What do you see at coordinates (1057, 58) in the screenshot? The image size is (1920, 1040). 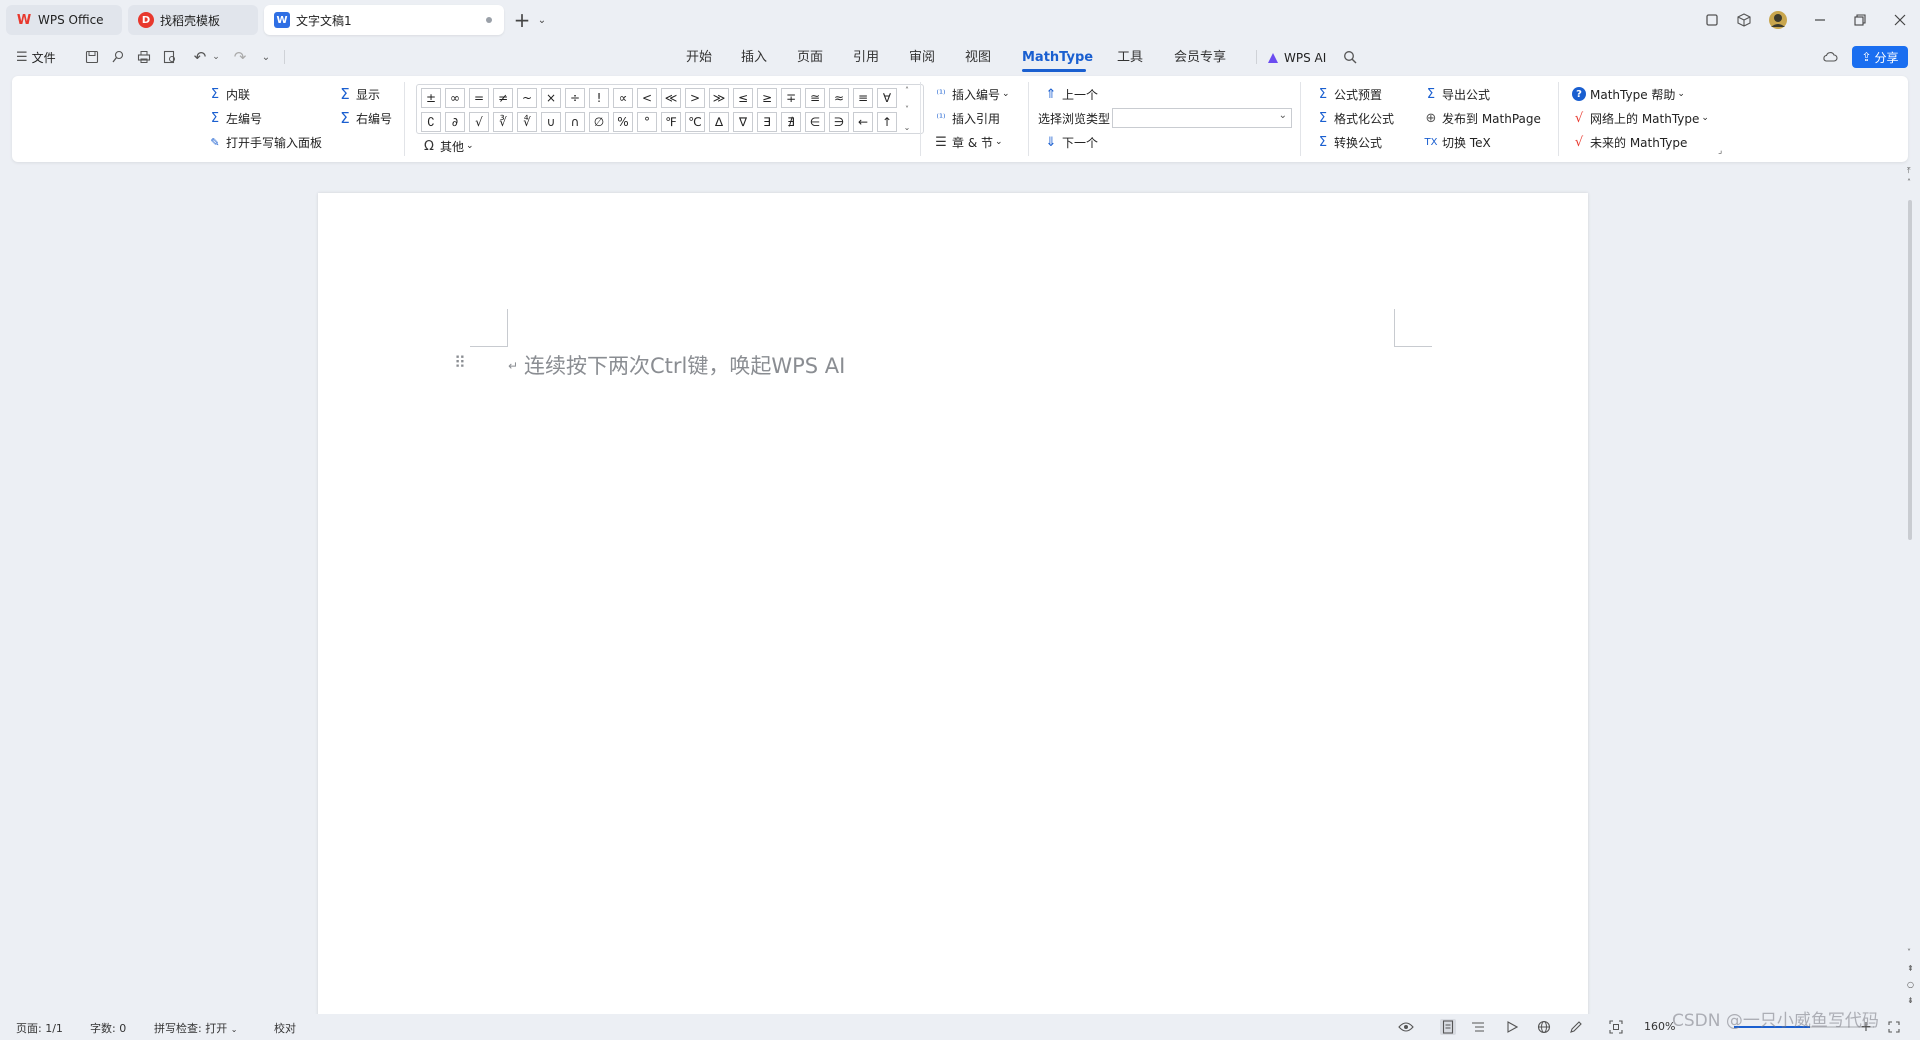 I see `tab-mathtype: MathType` at bounding box center [1057, 58].